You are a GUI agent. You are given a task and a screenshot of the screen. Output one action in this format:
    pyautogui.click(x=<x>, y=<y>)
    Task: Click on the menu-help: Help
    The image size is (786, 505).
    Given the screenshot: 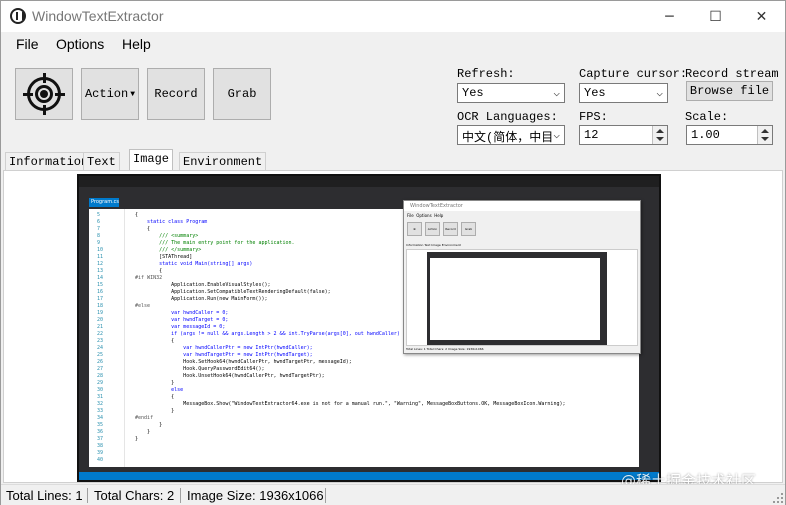 What is the action you would take?
    pyautogui.click(x=136, y=44)
    